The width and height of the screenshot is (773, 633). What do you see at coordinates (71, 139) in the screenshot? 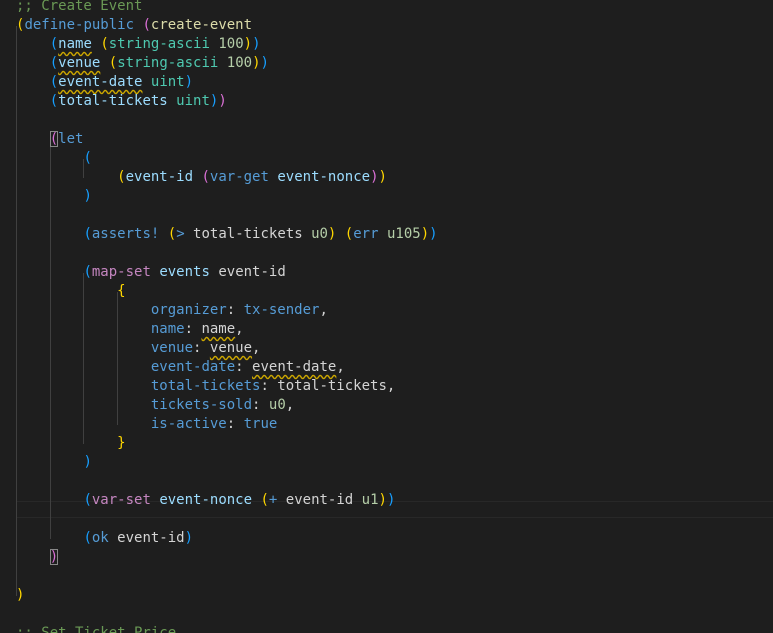
I see `code-token: let` at bounding box center [71, 139].